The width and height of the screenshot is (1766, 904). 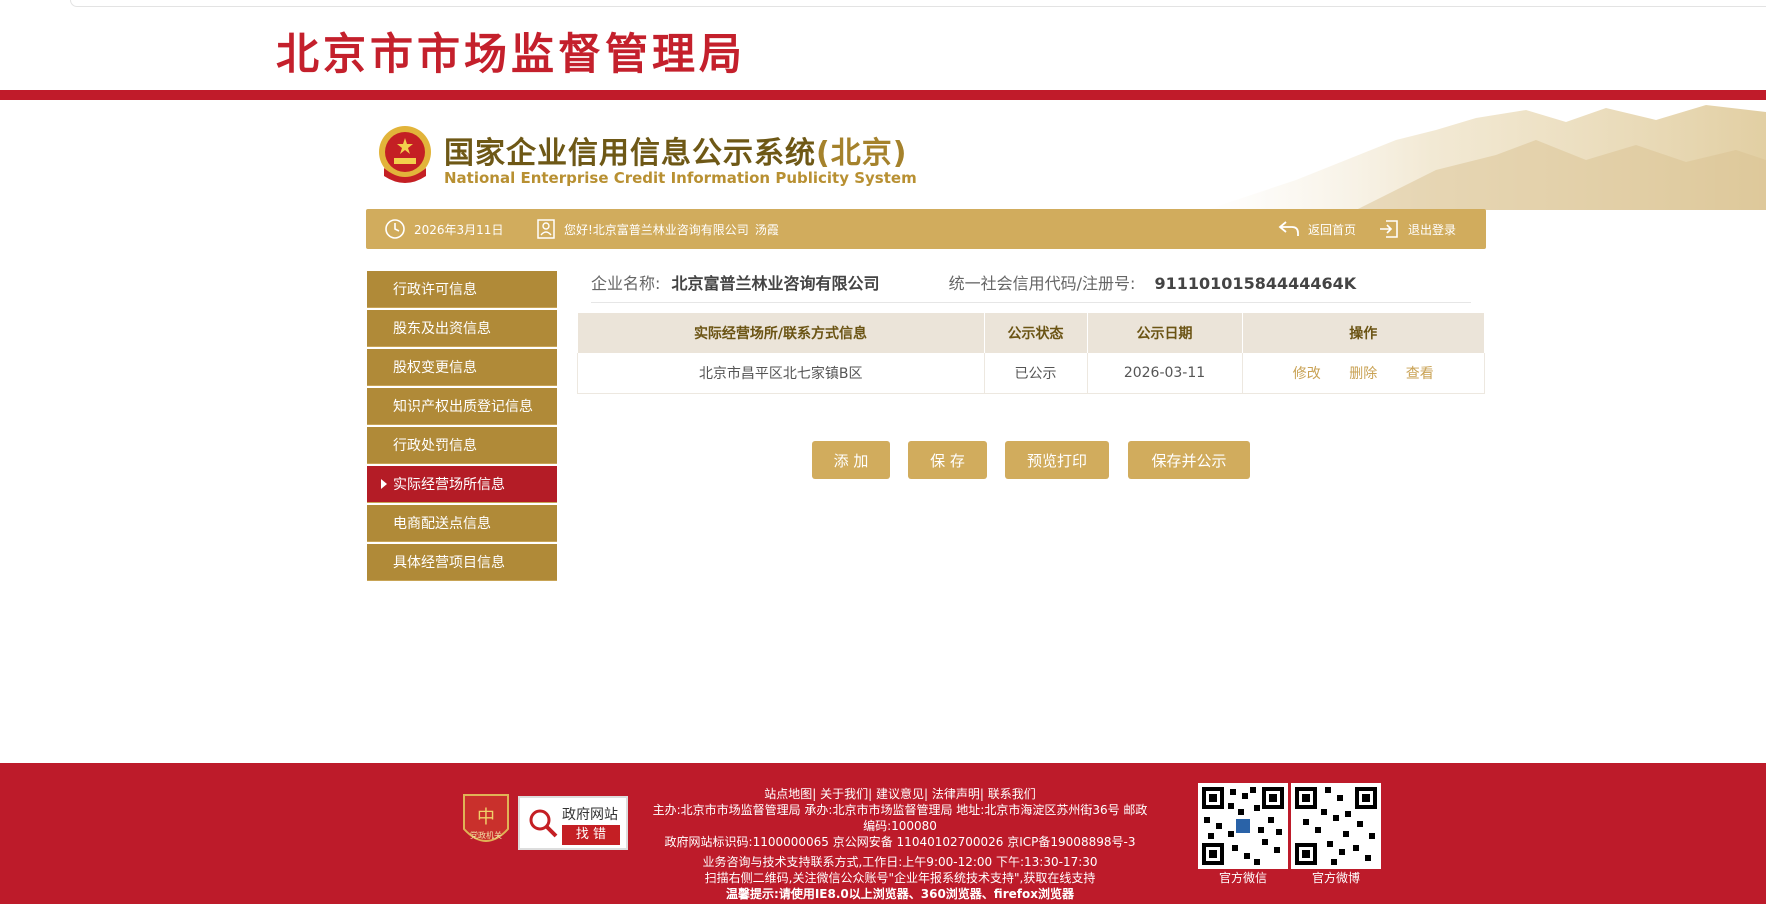 What do you see at coordinates (462, 445) in the screenshot?
I see `sidebar-item-admin-penalty: 行政处罚信息` at bounding box center [462, 445].